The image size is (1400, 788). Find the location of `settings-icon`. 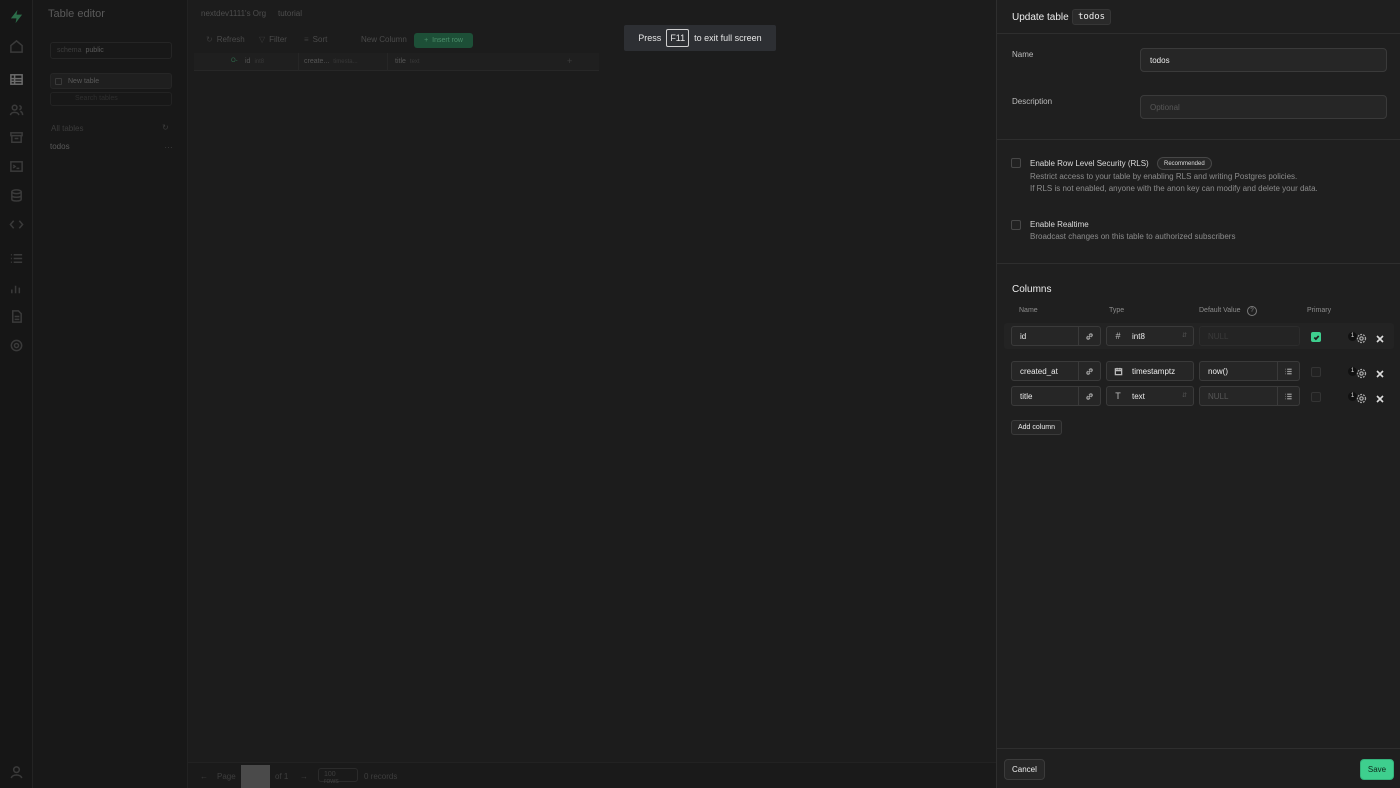

settings-icon is located at coordinates (16, 345).